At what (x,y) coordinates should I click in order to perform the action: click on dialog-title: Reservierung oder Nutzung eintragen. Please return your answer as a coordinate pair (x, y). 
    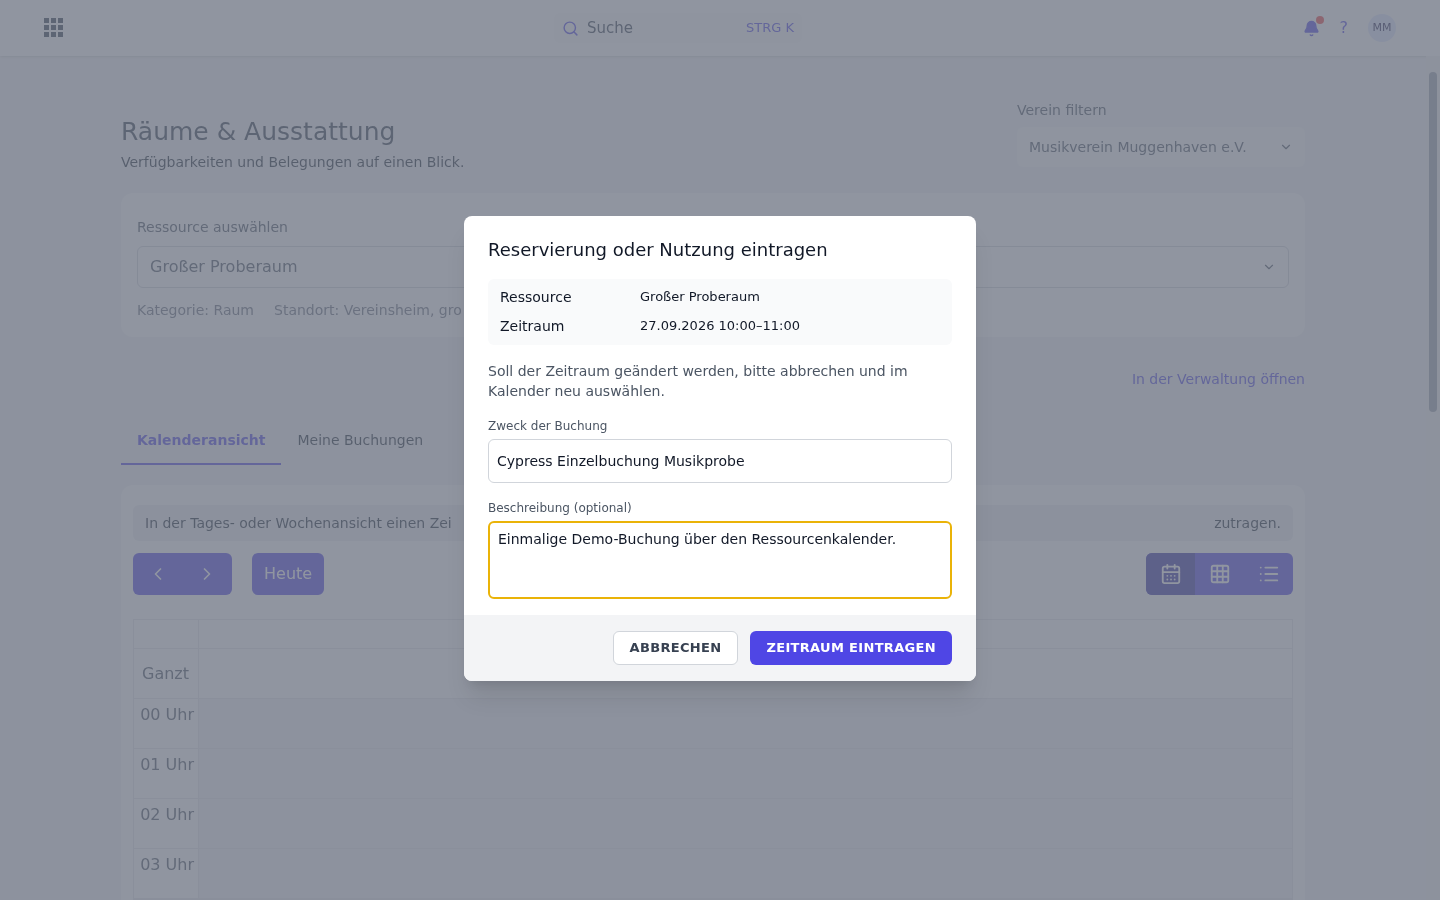
    Looking at the image, I should click on (658, 250).